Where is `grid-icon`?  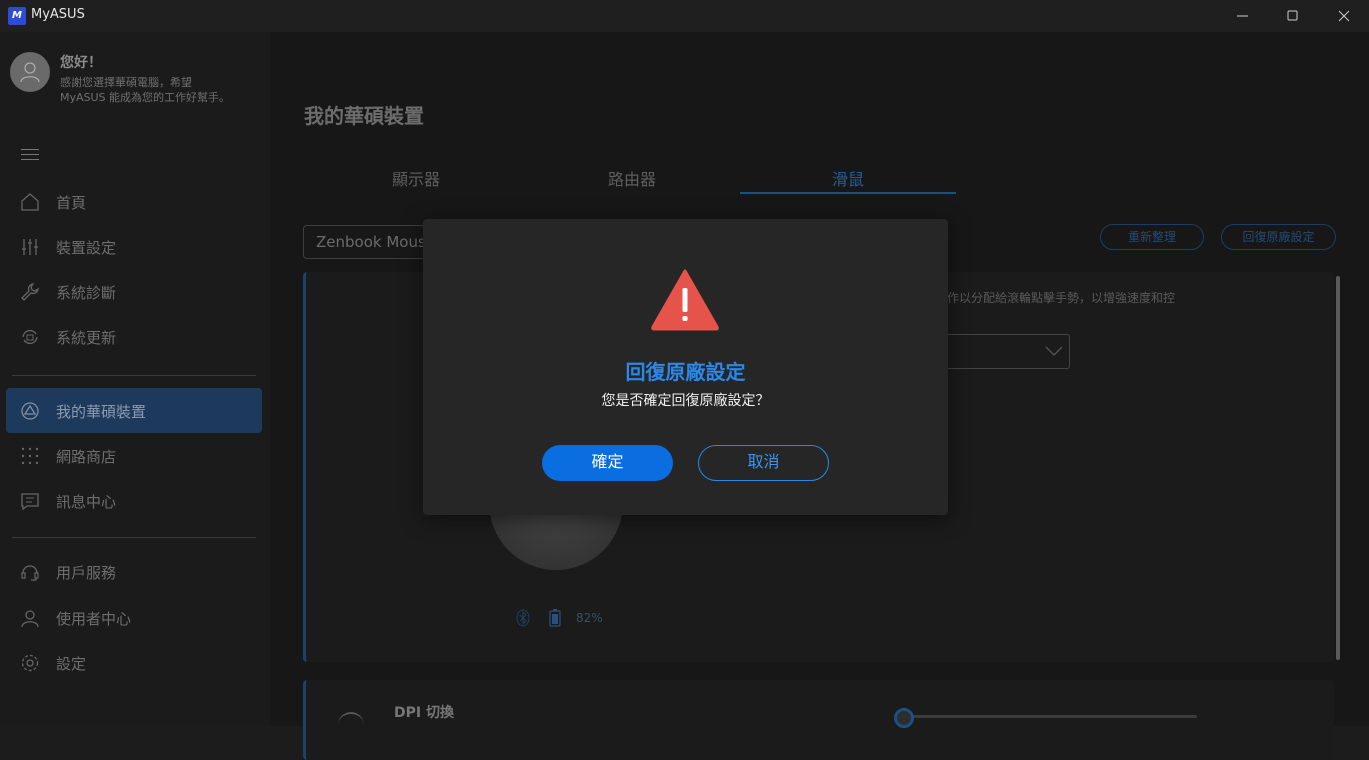 grid-icon is located at coordinates (30, 456).